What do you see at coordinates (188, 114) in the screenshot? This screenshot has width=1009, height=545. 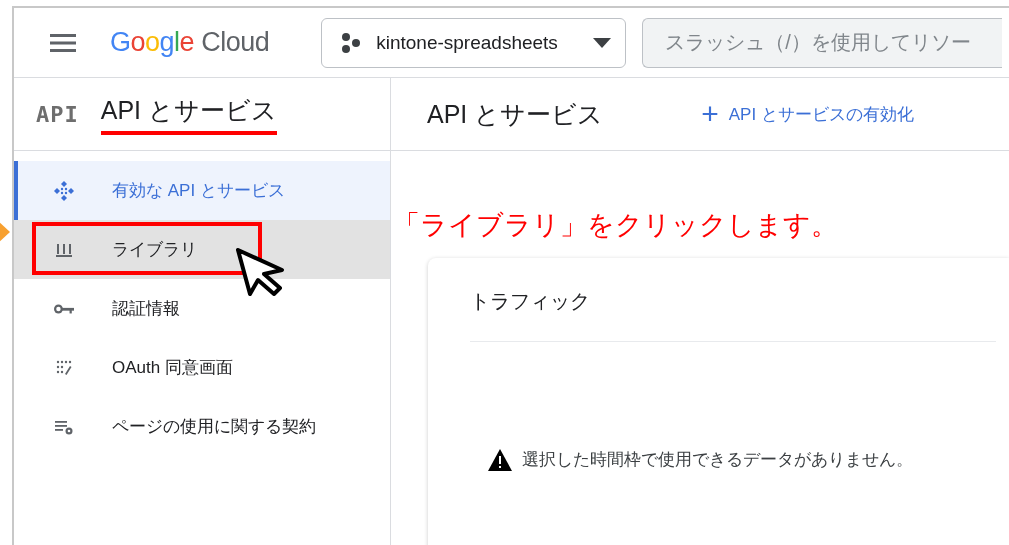 I see `sidebar-title: API とサービス` at bounding box center [188, 114].